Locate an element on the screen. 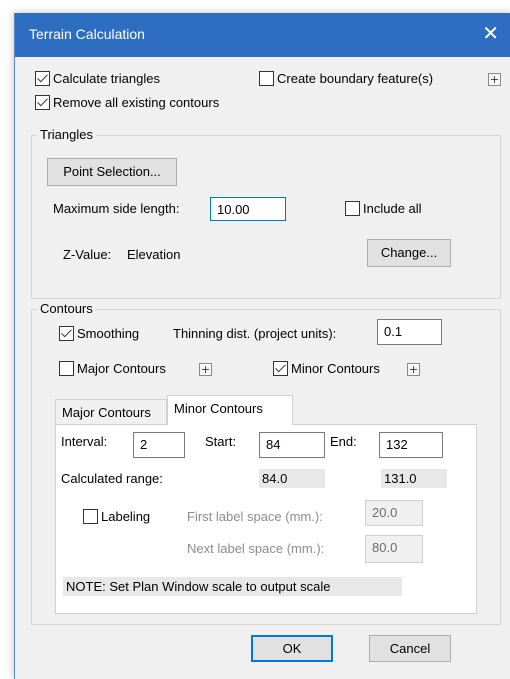  boundary-options-plus-button: + is located at coordinates (494, 79).